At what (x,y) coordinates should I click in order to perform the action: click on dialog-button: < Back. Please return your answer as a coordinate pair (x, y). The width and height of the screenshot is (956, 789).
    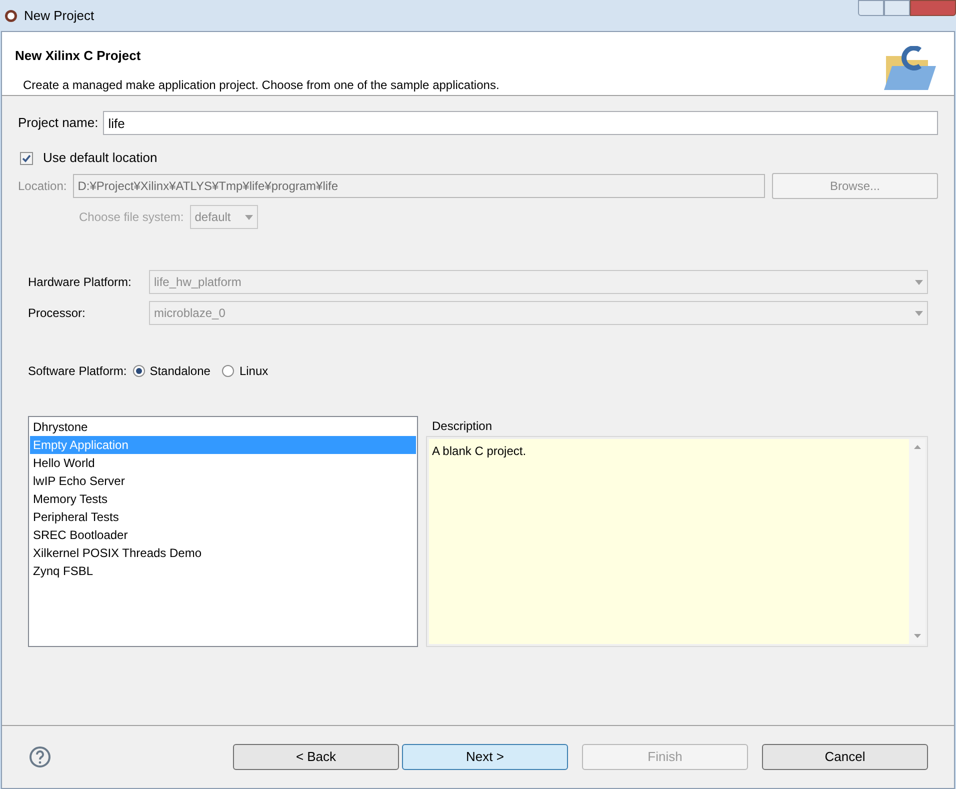
    Looking at the image, I should click on (316, 757).